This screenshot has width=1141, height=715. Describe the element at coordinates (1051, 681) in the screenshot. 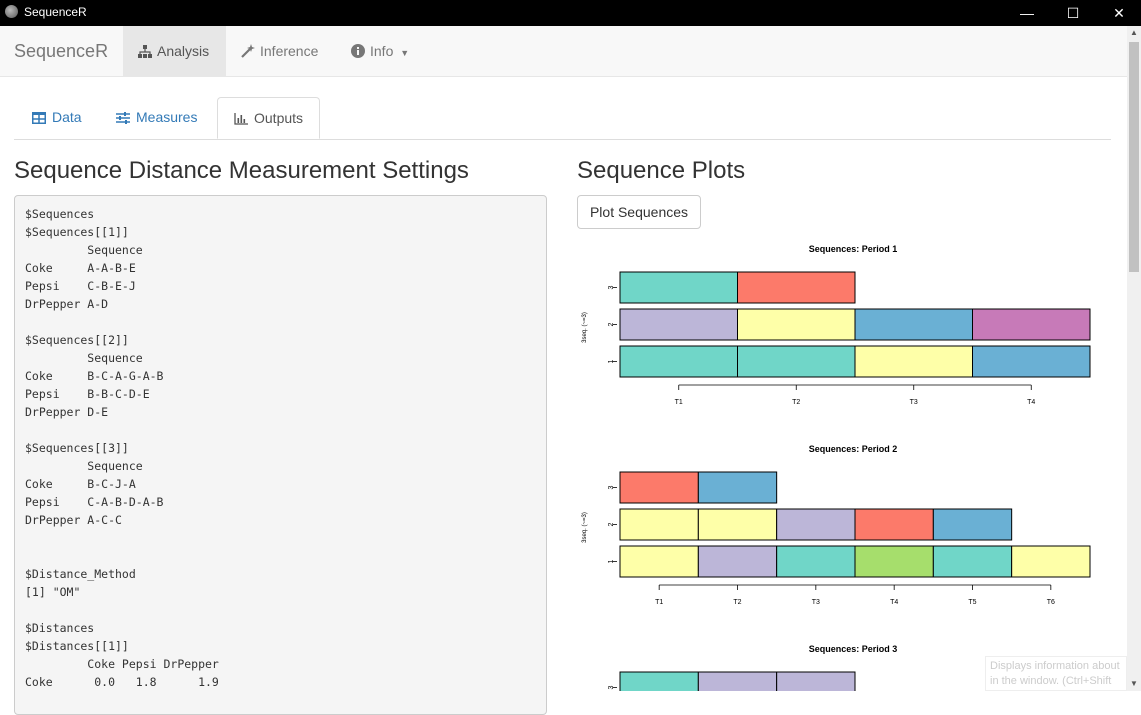

I see `tooltip-line-2: in the window. (Ctrl+Shift` at that location.